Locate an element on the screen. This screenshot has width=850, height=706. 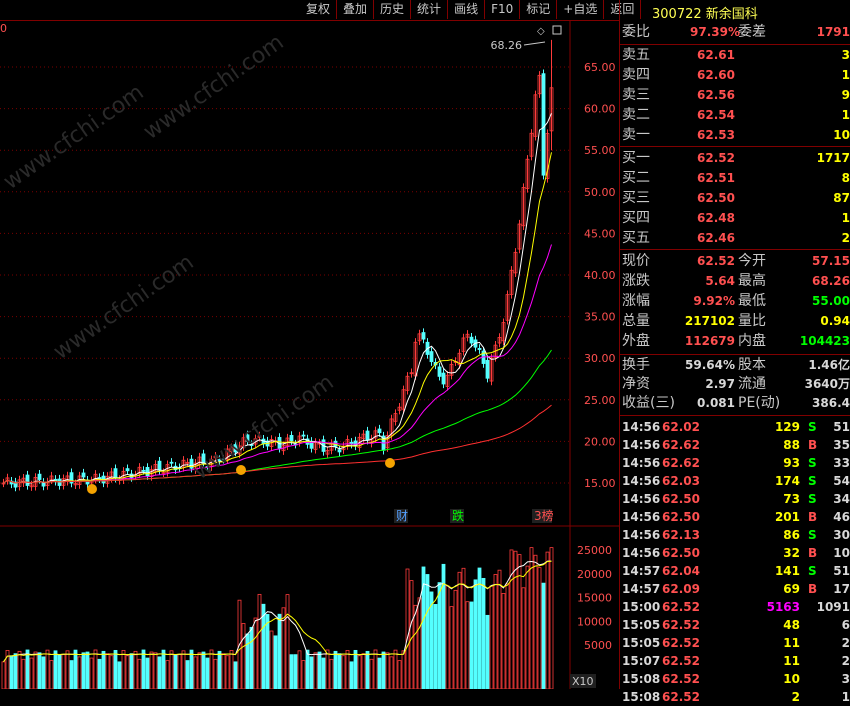
stat-label: 涨幅 is located at coordinates (636, 301).